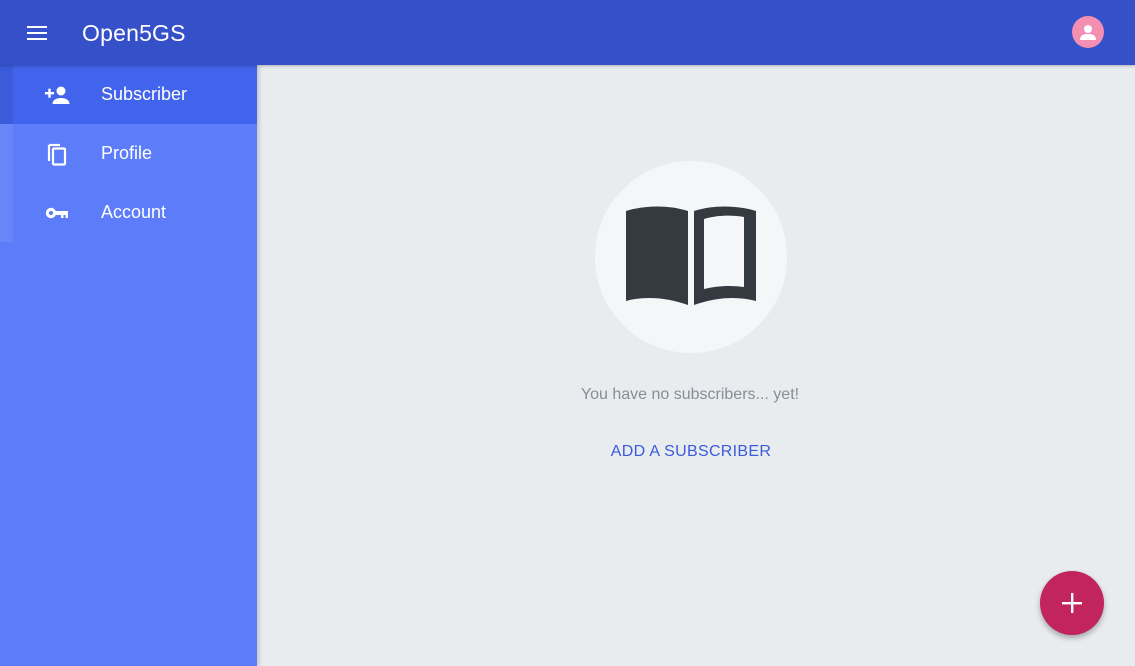 This screenshot has width=1135, height=666. What do you see at coordinates (691, 452) in the screenshot?
I see `add-subscriber-button: ADD A SUBSCRIBER` at bounding box center [691, 452].